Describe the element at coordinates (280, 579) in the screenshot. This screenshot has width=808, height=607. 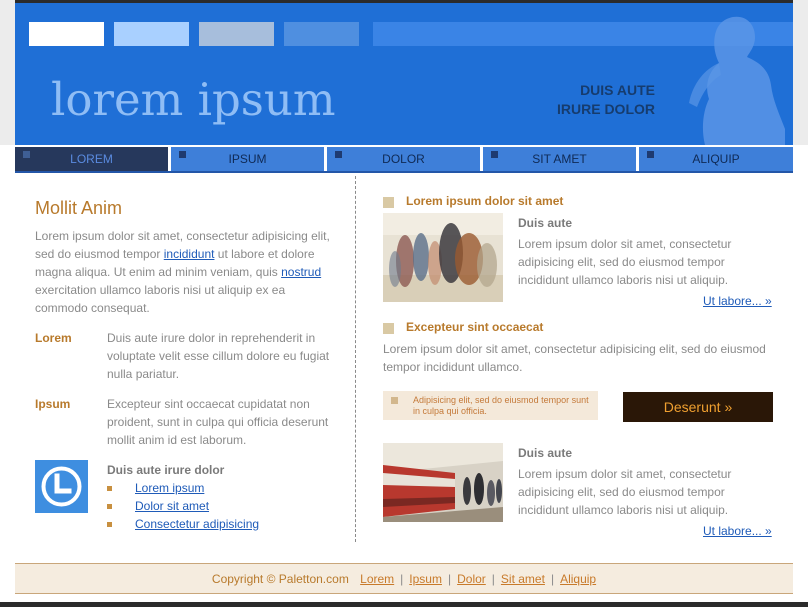
I see `copyright-text: Copyright © Paletton.com` at that location.